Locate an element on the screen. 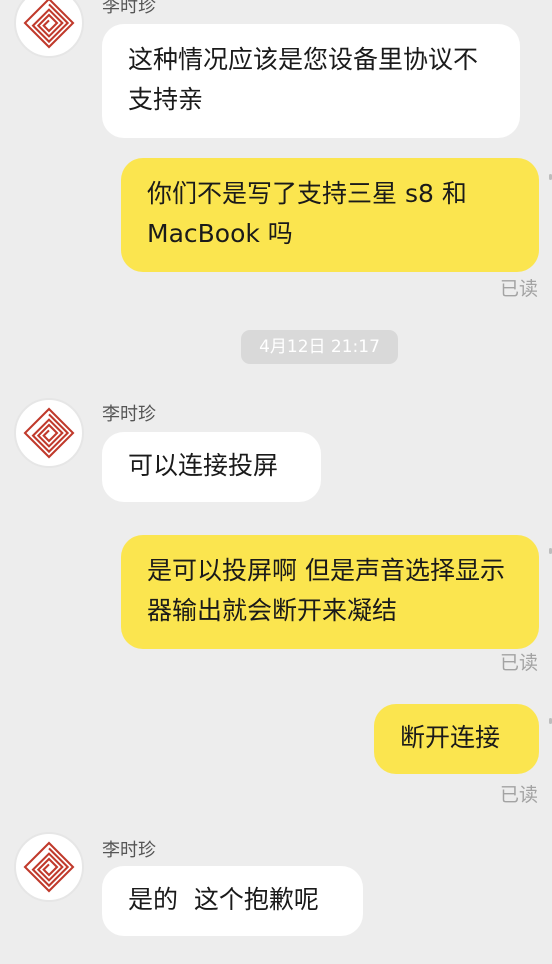 Image resolution: width=552 pixels, height=964 pixels. incoming-message-bubble: 可以连接投屏 is located at coordinates (211, 467).